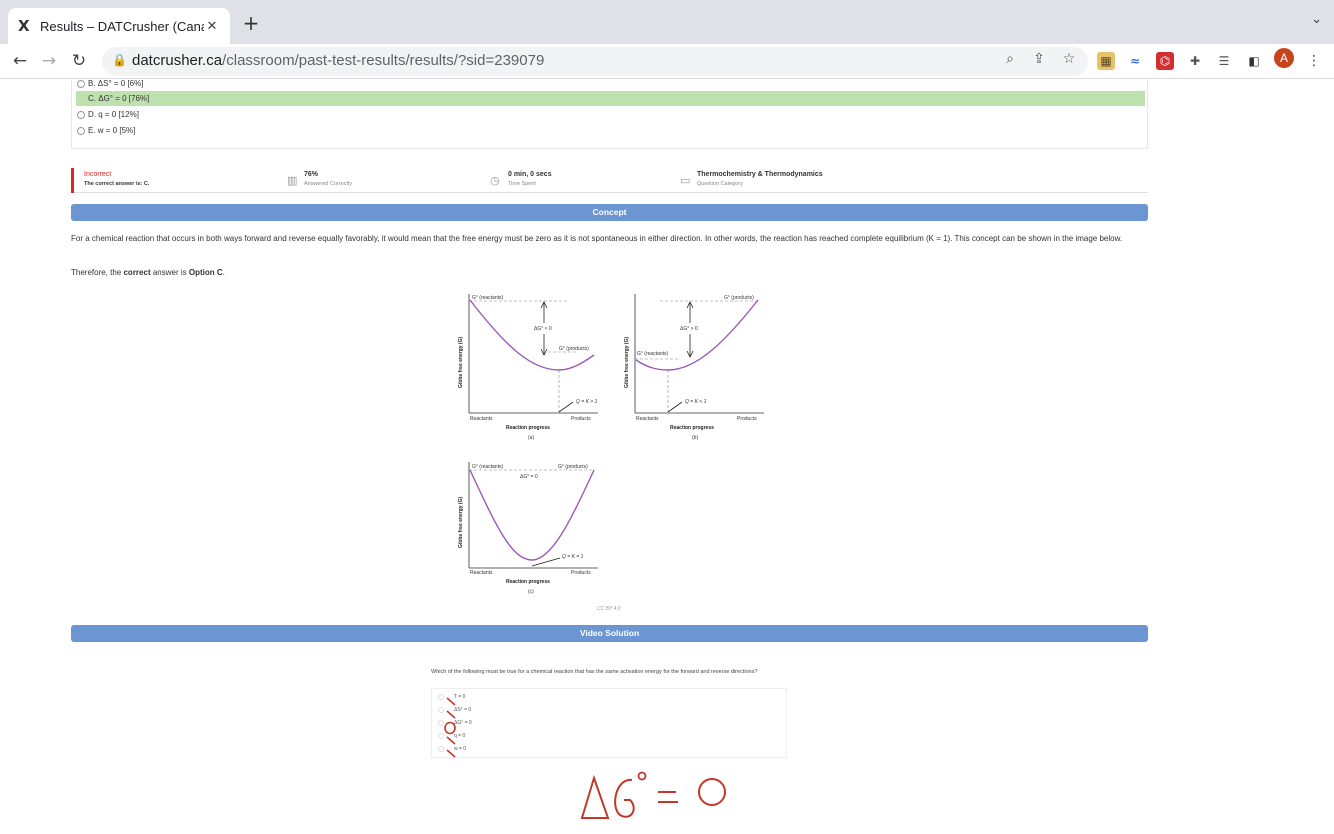 This screenshot has width=1334, height=834. What do you see at coordinates (20, 61) in the screenshot?
I see `back-arrow-icon: ←` at bounding box center [20, 61].